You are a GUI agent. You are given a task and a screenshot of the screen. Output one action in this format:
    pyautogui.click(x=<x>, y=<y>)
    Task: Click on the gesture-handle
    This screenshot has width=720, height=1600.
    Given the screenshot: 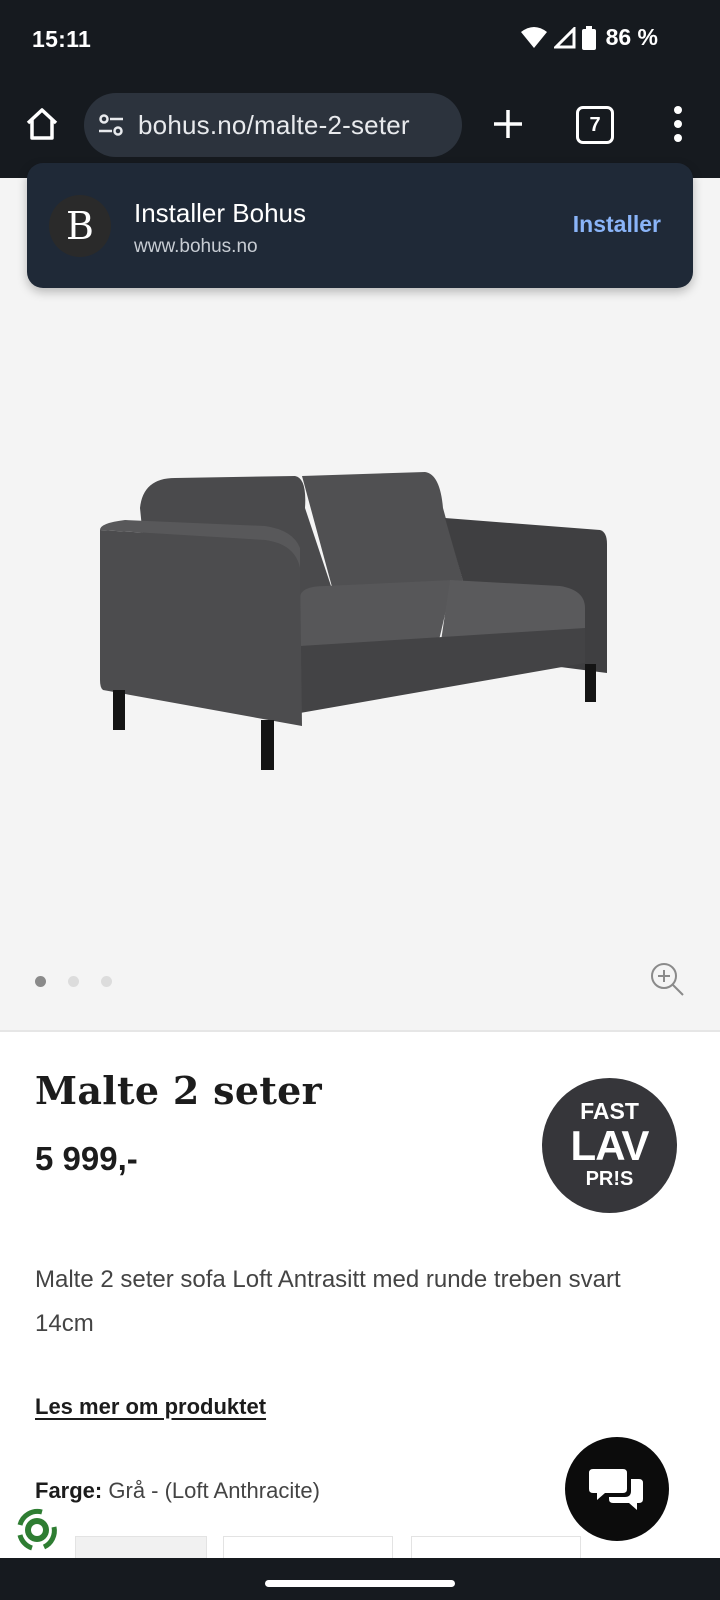 What is the action you would take?
    pyautogui.click(x=360, y=1583)
    